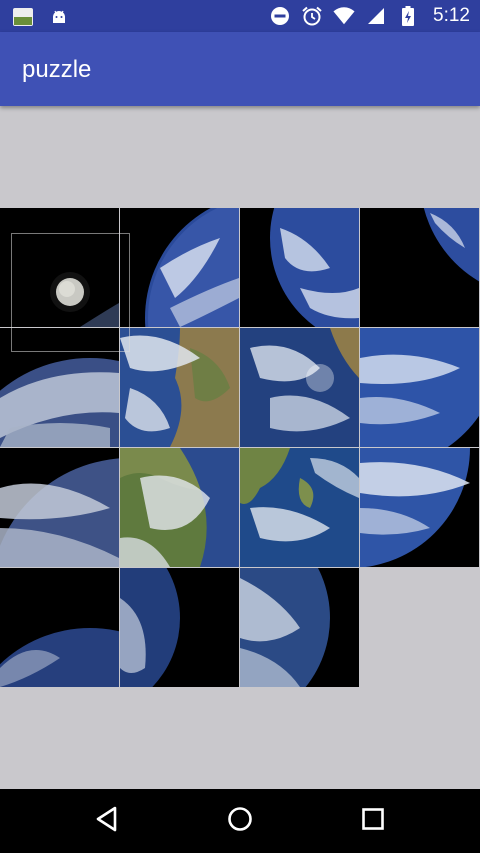  I want to click on status-right-icons: 5:12, so click(369, 16).